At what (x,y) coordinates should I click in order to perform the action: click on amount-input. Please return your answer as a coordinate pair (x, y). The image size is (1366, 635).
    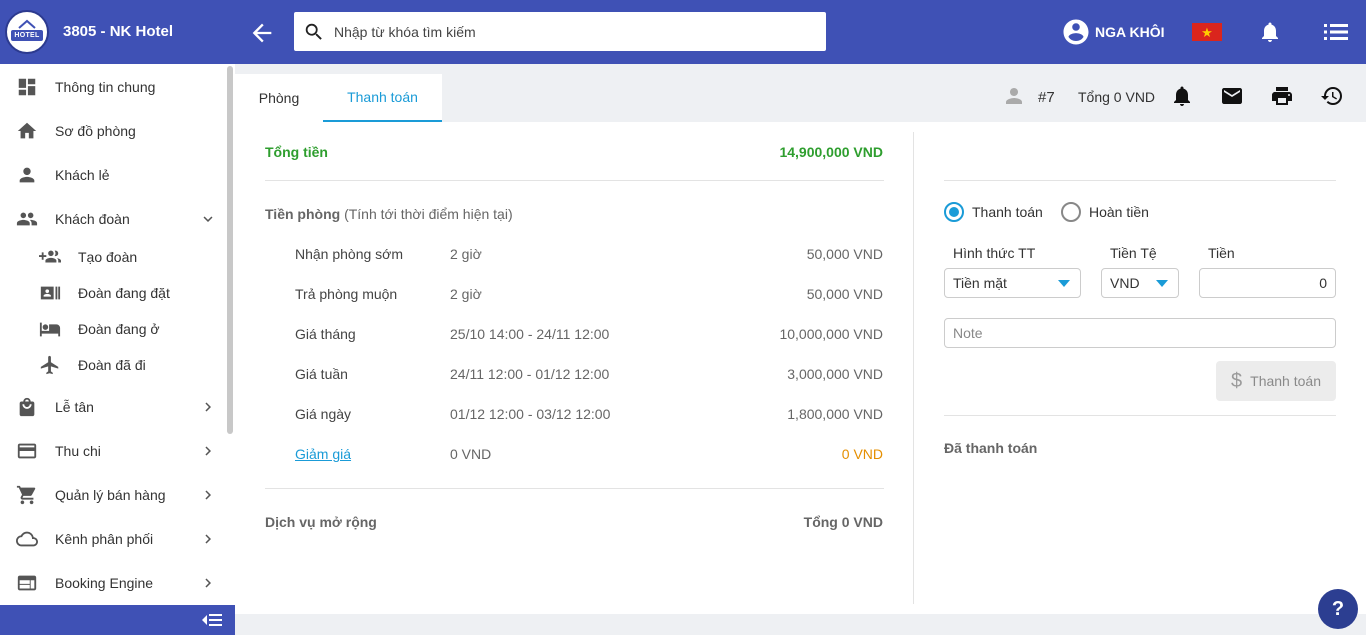
    Looking at the image, I should click on (1267, 283).